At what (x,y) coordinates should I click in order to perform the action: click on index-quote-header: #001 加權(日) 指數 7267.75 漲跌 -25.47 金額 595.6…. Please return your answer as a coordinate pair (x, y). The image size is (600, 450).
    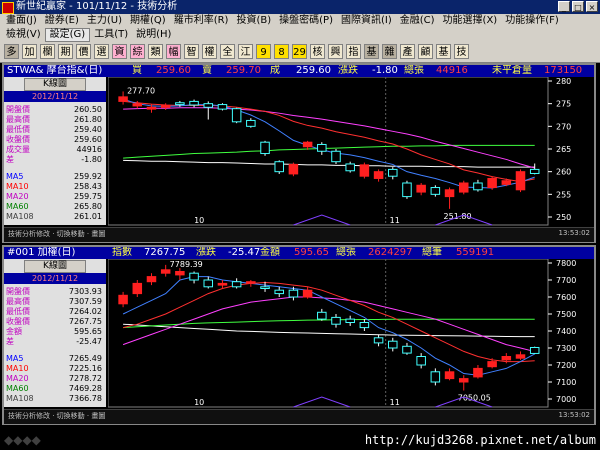
    Looking at the image, I should click on (299, 253).